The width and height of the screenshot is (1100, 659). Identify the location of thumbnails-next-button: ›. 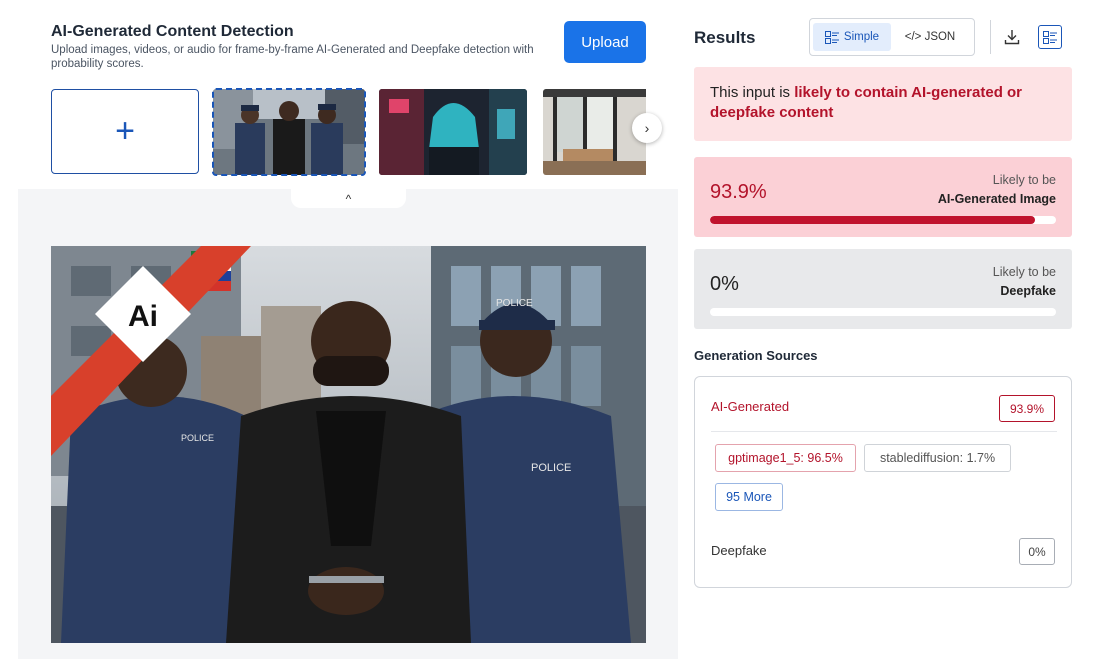
(647, 128).